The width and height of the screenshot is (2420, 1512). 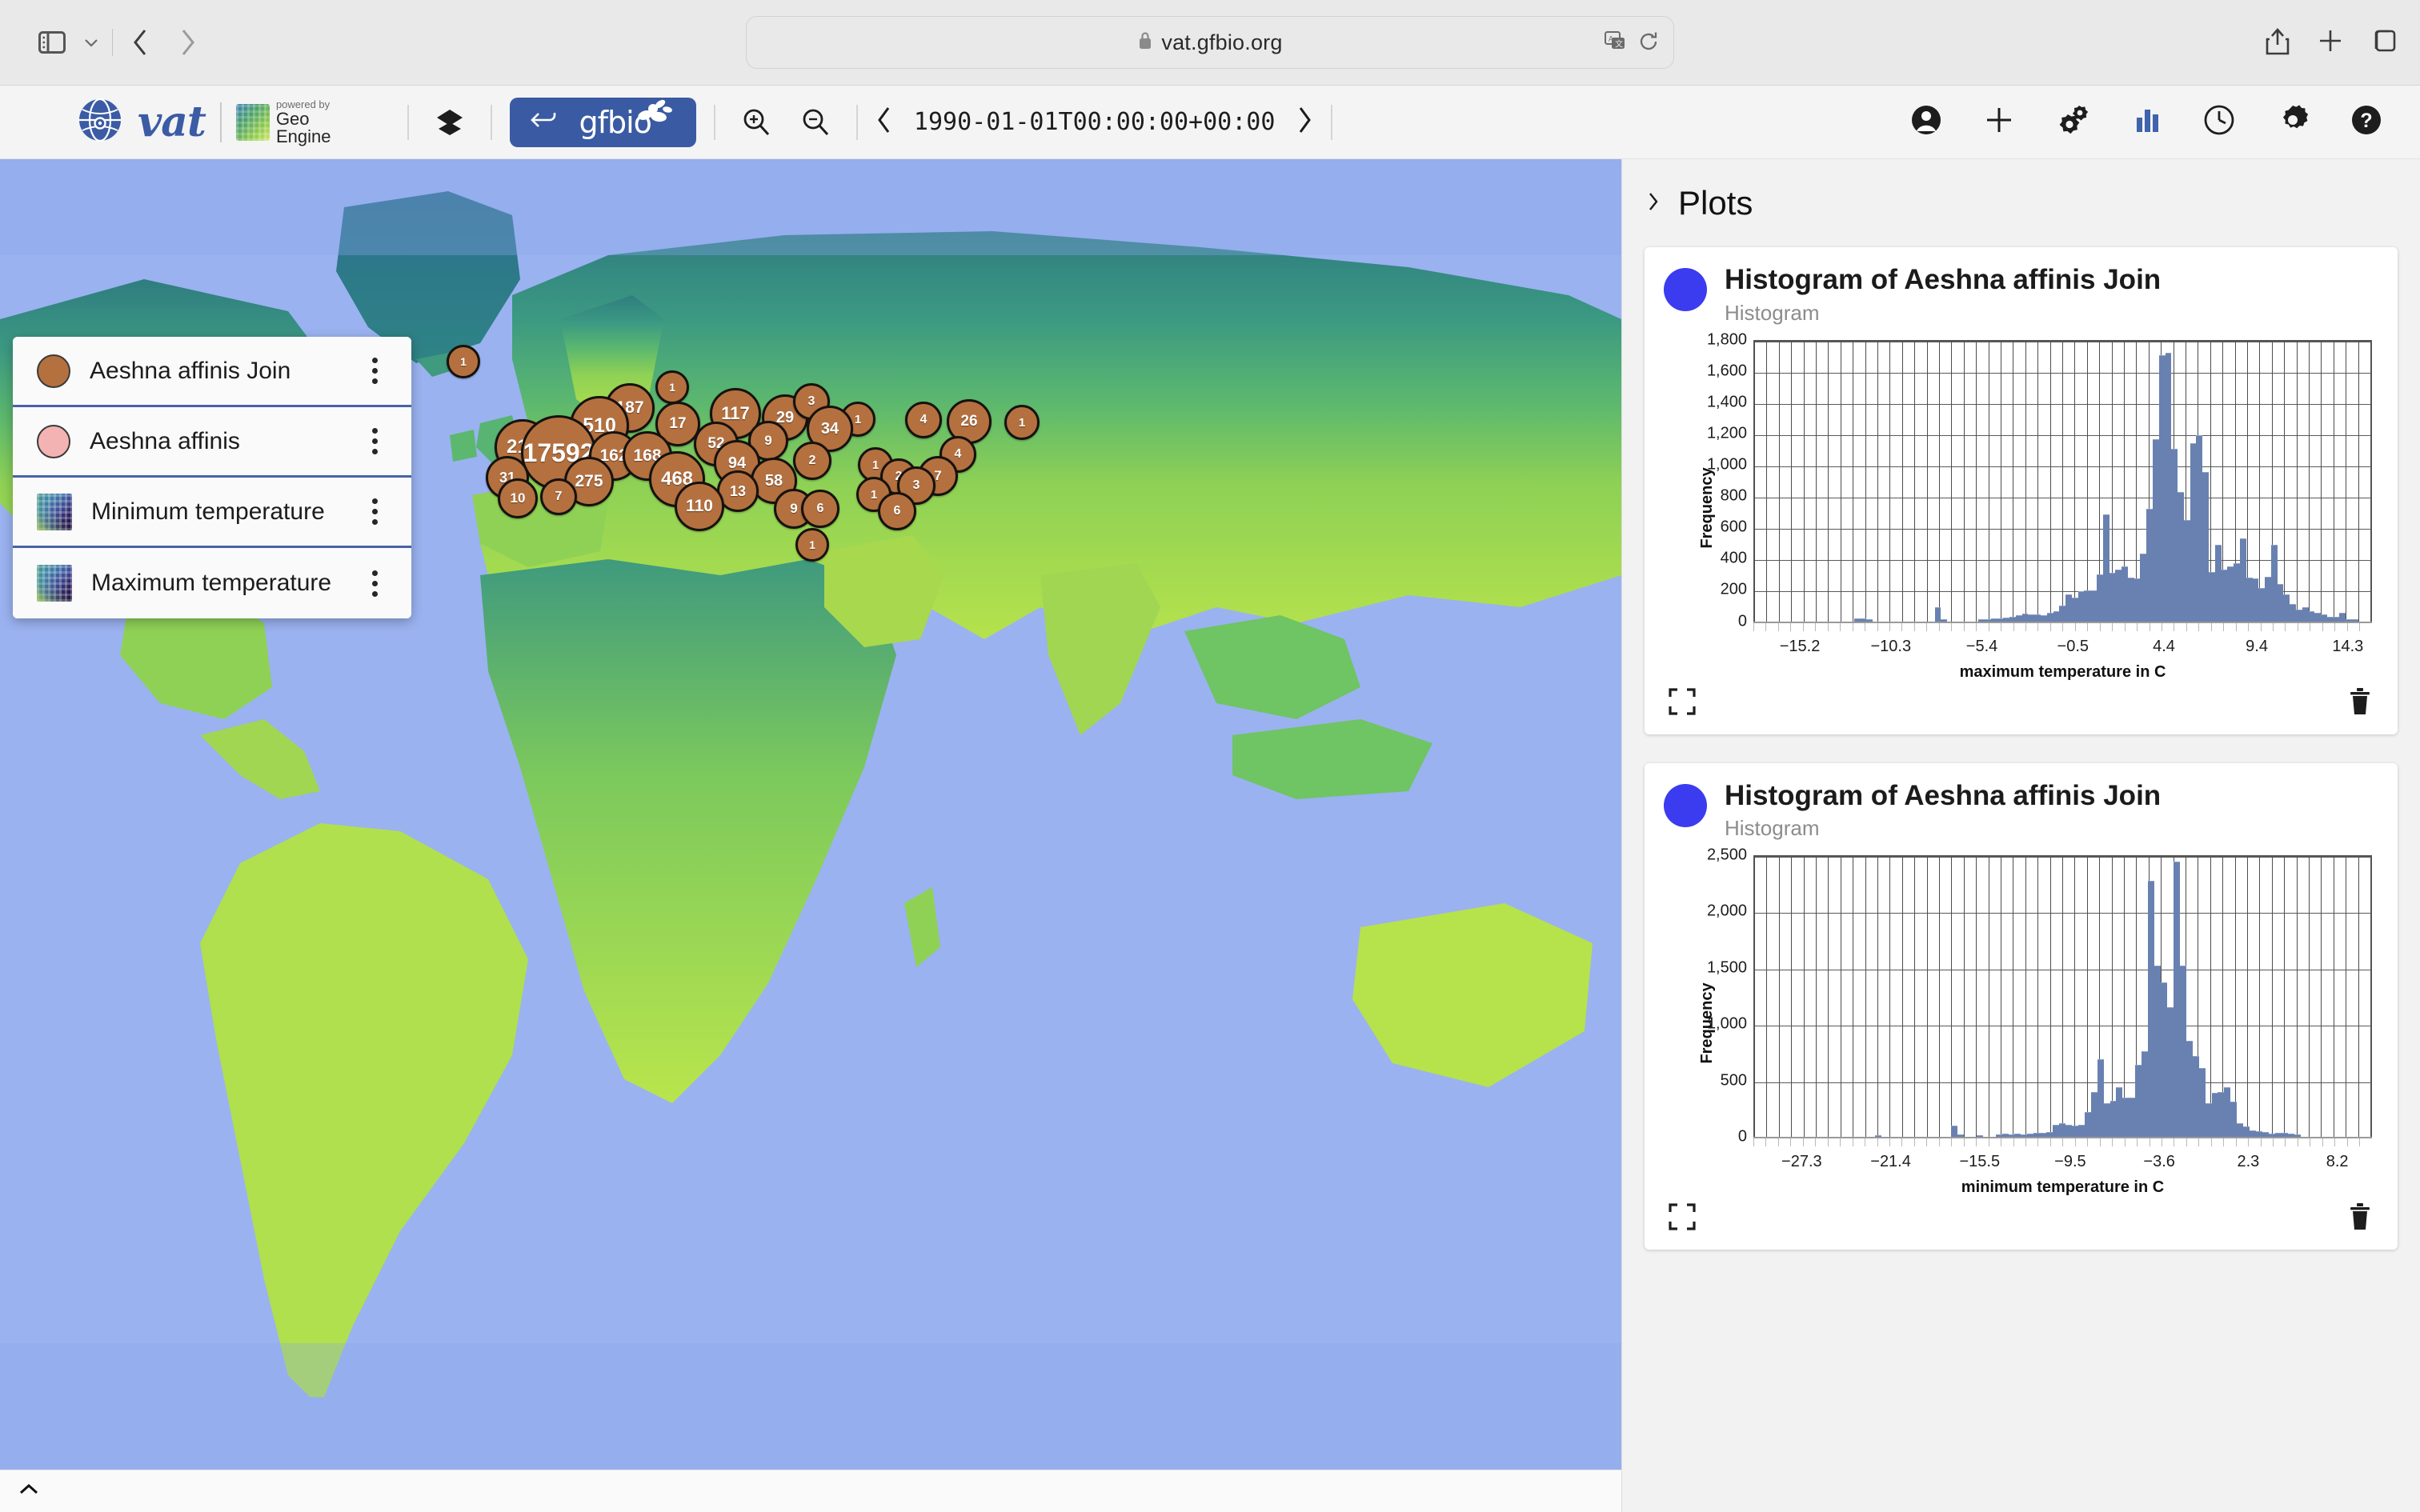 What do you see at coordinates (91, 42) in the screenshot?
I see `chevron-down-icon` at bounding box center [91, 42].